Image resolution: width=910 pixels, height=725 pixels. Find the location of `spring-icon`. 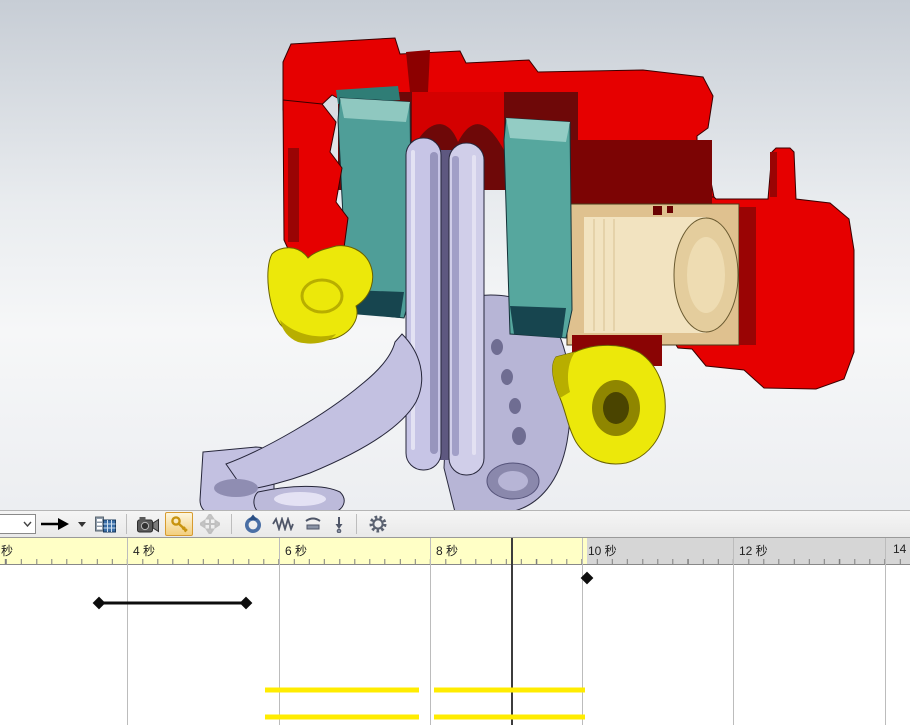

spring-icon is located at coordinates (283, 524).